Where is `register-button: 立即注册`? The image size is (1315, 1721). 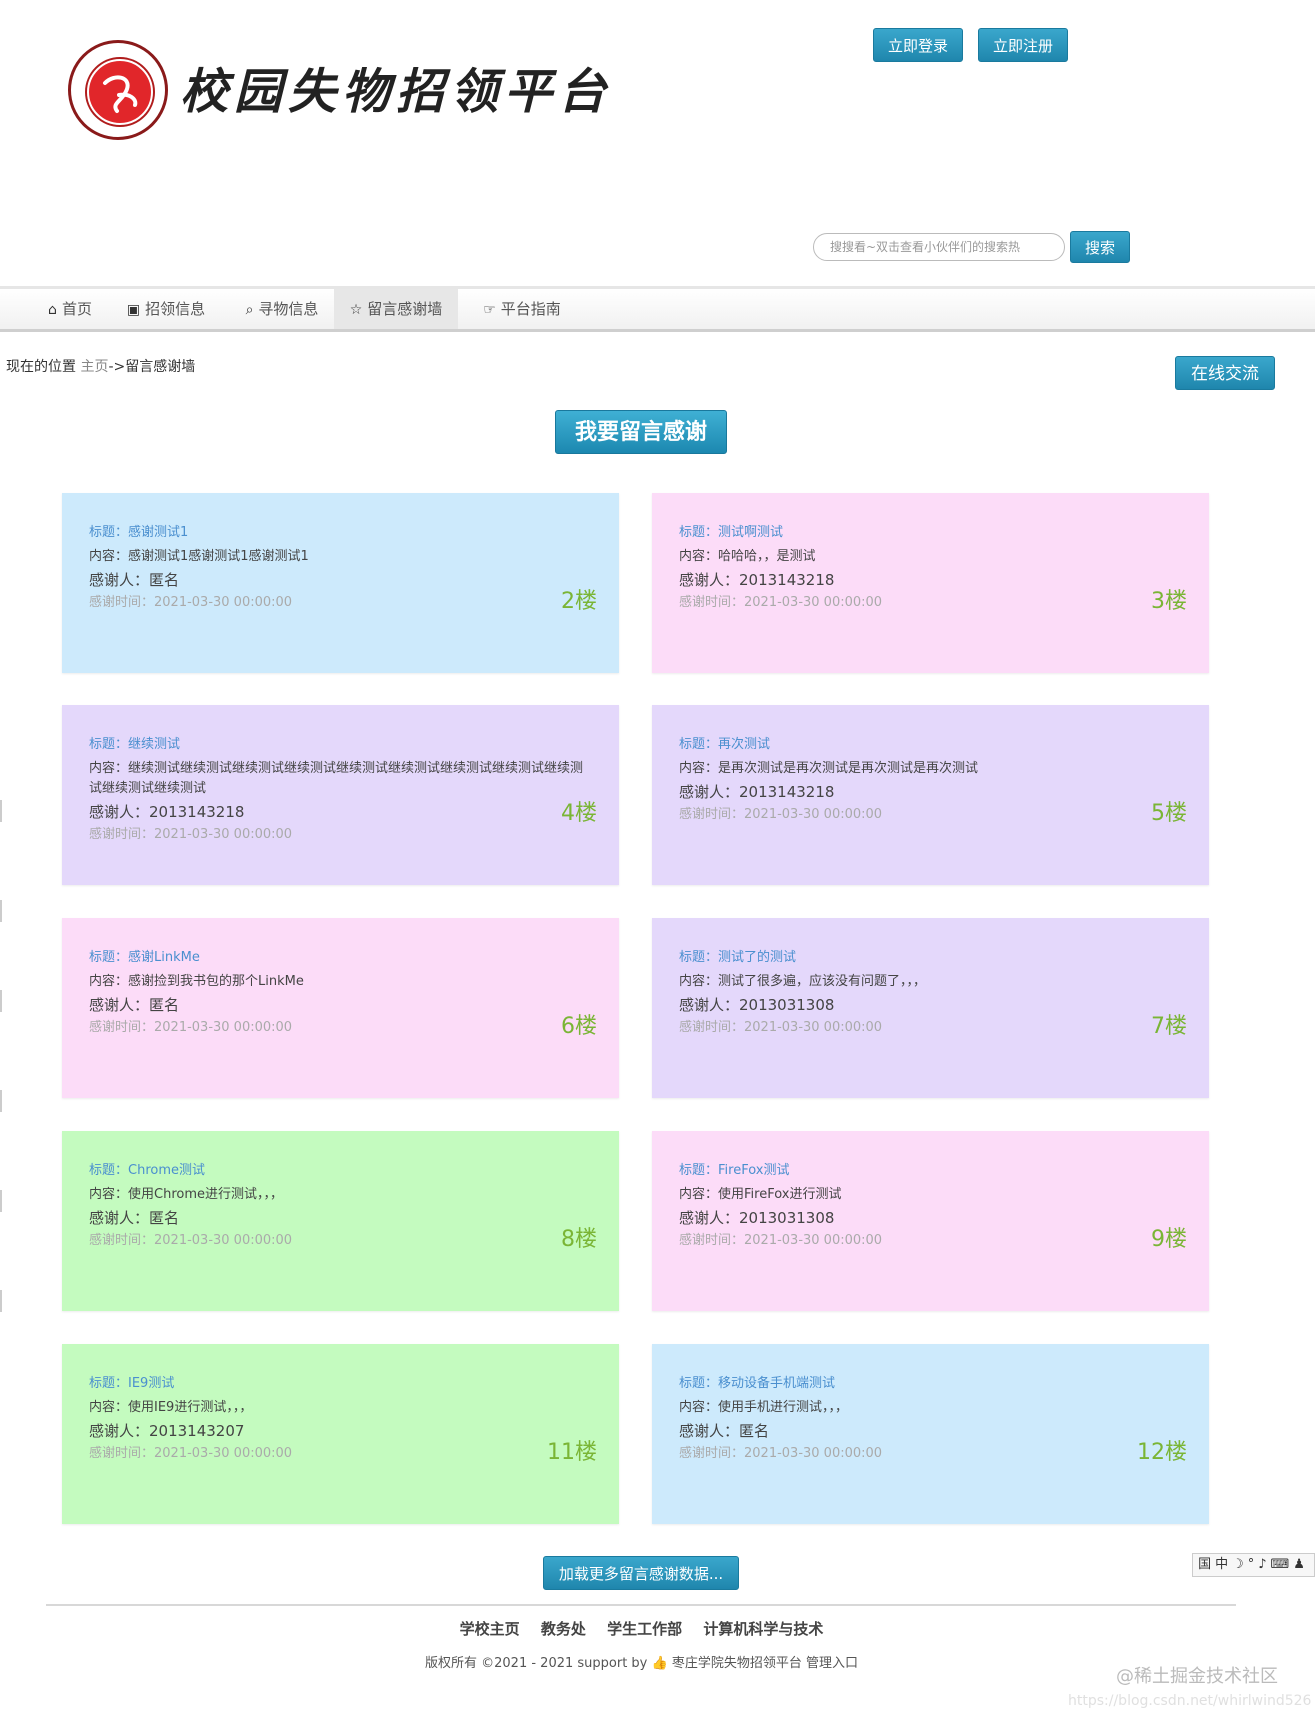 register-button: 立即注册 is located at coordinates (1023, 45).